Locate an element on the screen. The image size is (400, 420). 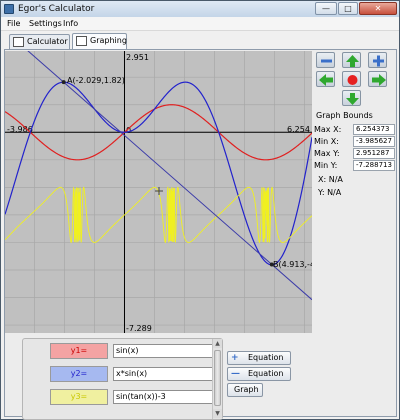
plus-icon is located at coordinates (378, 61).